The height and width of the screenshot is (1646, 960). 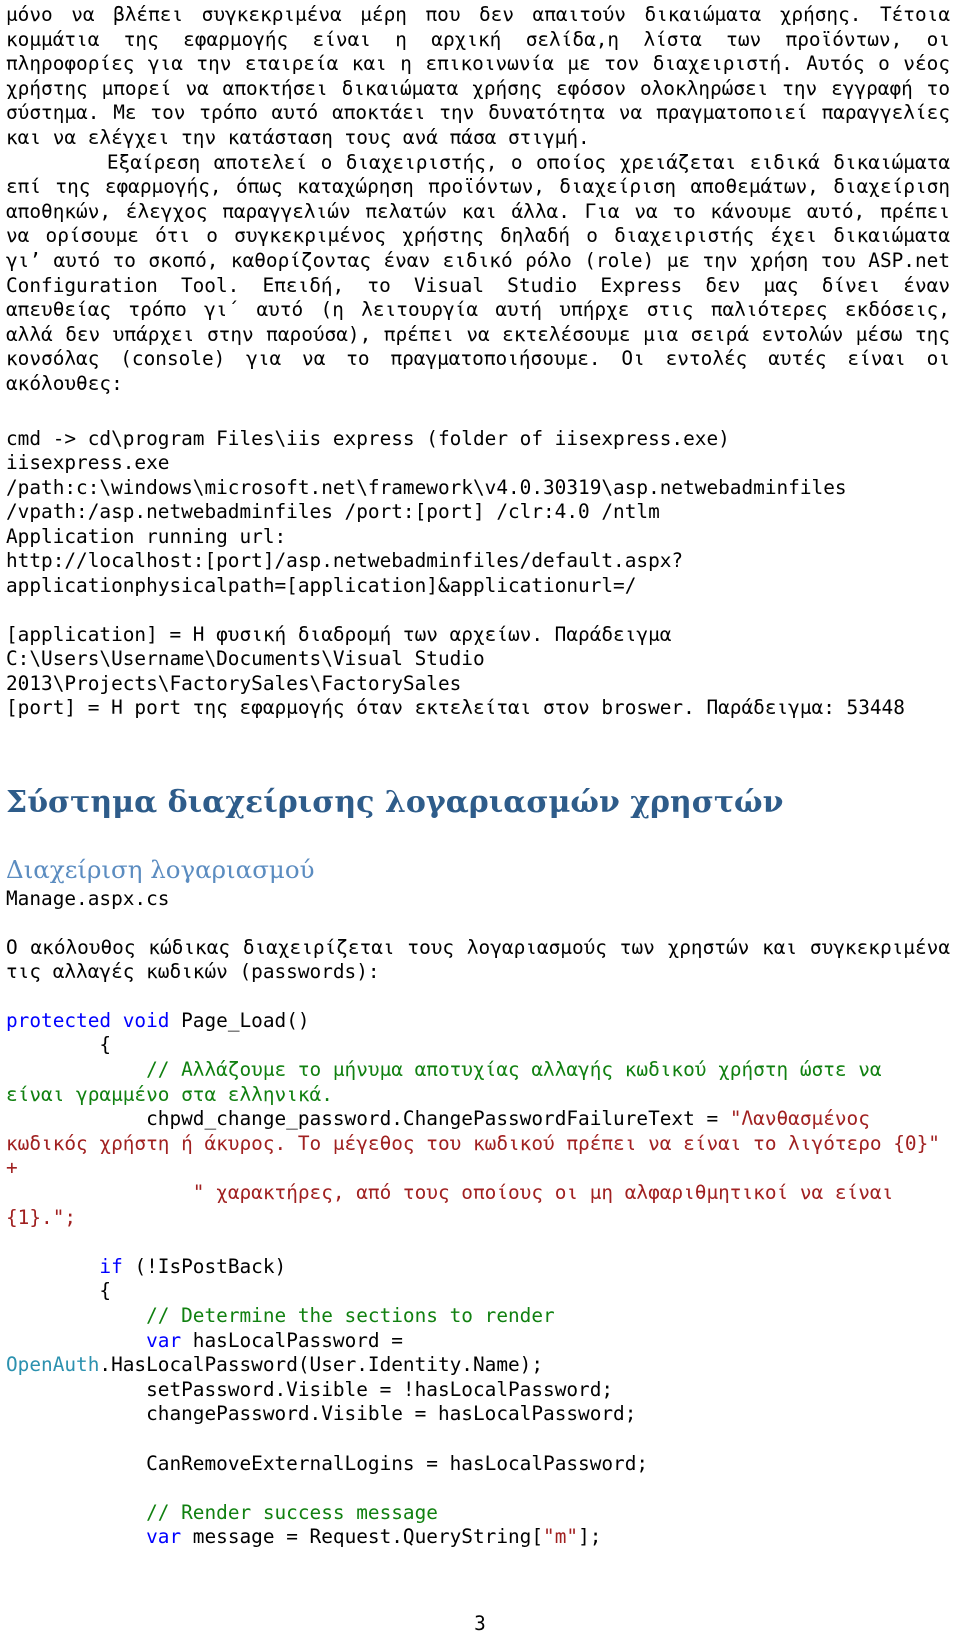 I want to click on code-open-brace: {, so click(x=59, y=1045).